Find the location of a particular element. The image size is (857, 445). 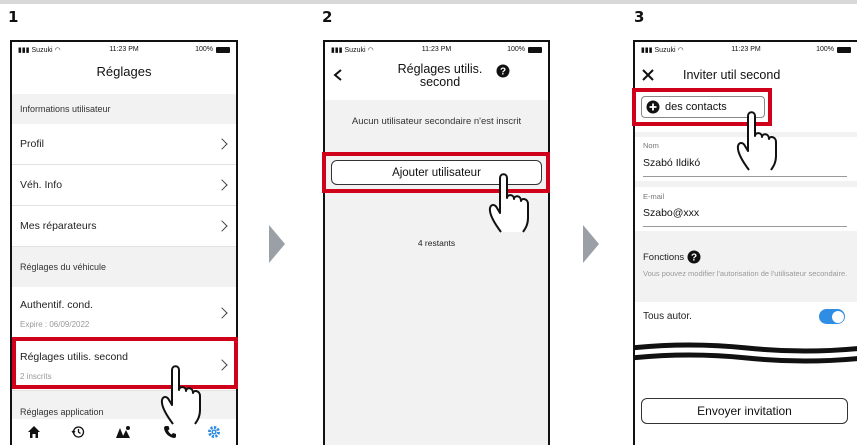

settings-item-sublabel: Expire : 06/09/2022 is located at coordinates (55, 324).